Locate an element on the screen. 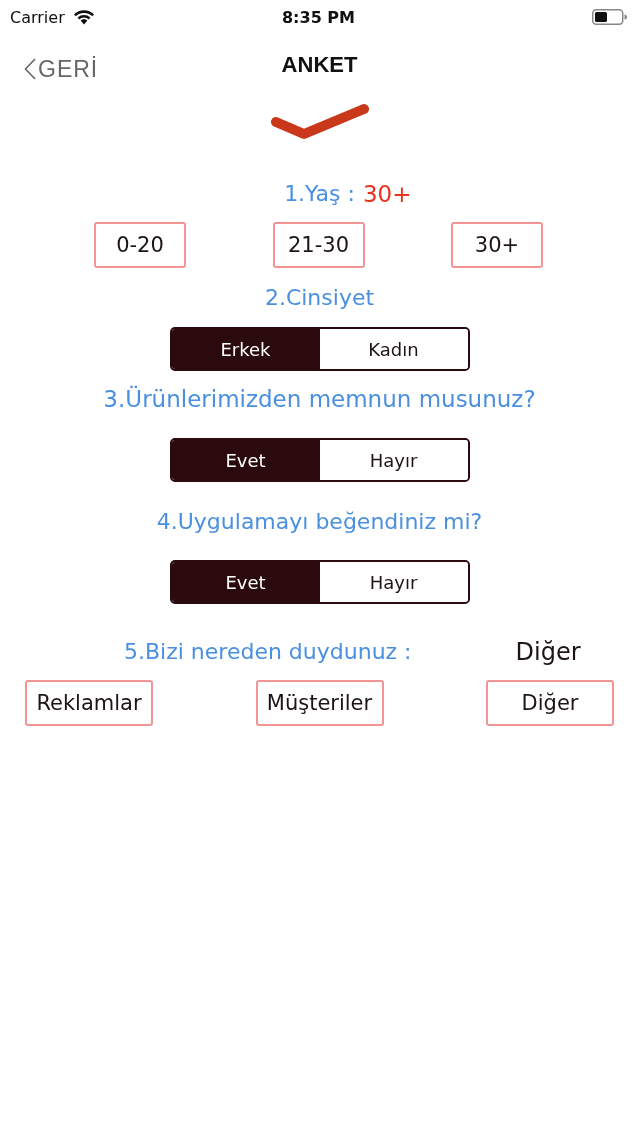 The image size is (639, 1136). page-title: ANKET is located at coordinates (319, 65).